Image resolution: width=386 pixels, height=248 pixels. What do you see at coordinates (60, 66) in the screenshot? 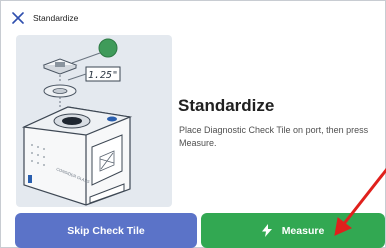
I see `small-tile-icon` at bounding box center [60, 66].